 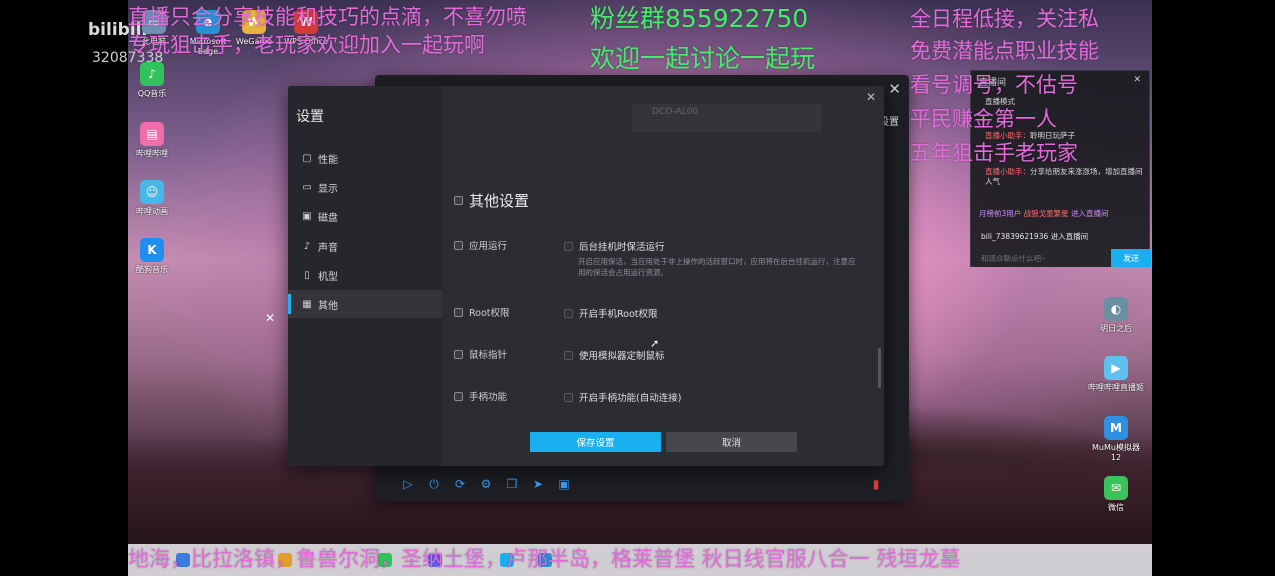 I want to click on model-field: DCO-AL00, so click(x=727, y=118).